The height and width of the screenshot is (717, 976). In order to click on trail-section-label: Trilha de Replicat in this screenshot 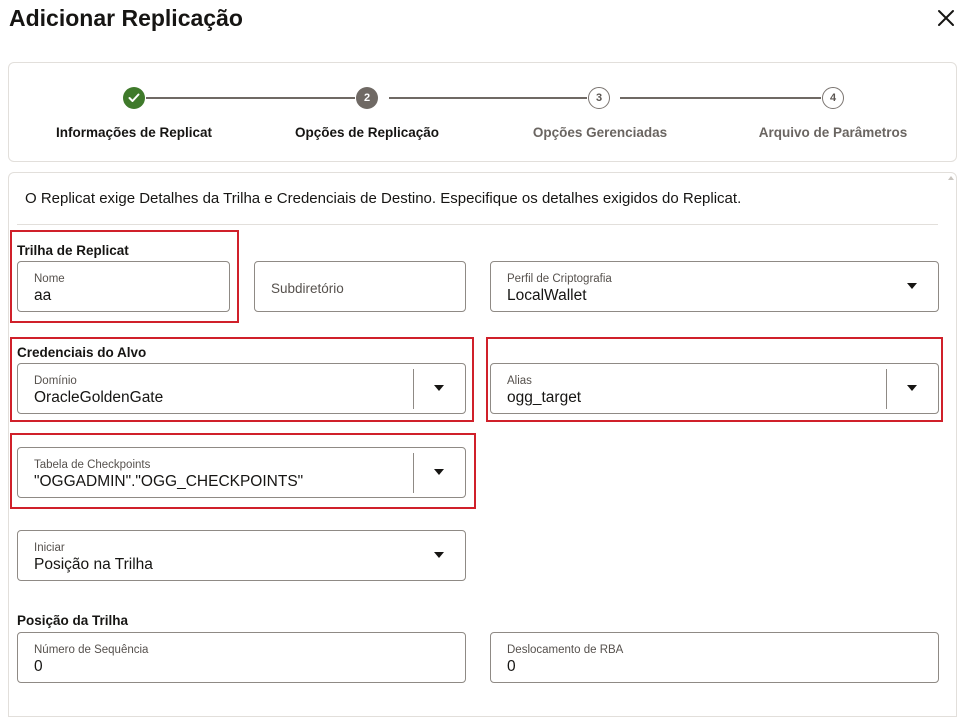, I will do `click(73, 250)`.